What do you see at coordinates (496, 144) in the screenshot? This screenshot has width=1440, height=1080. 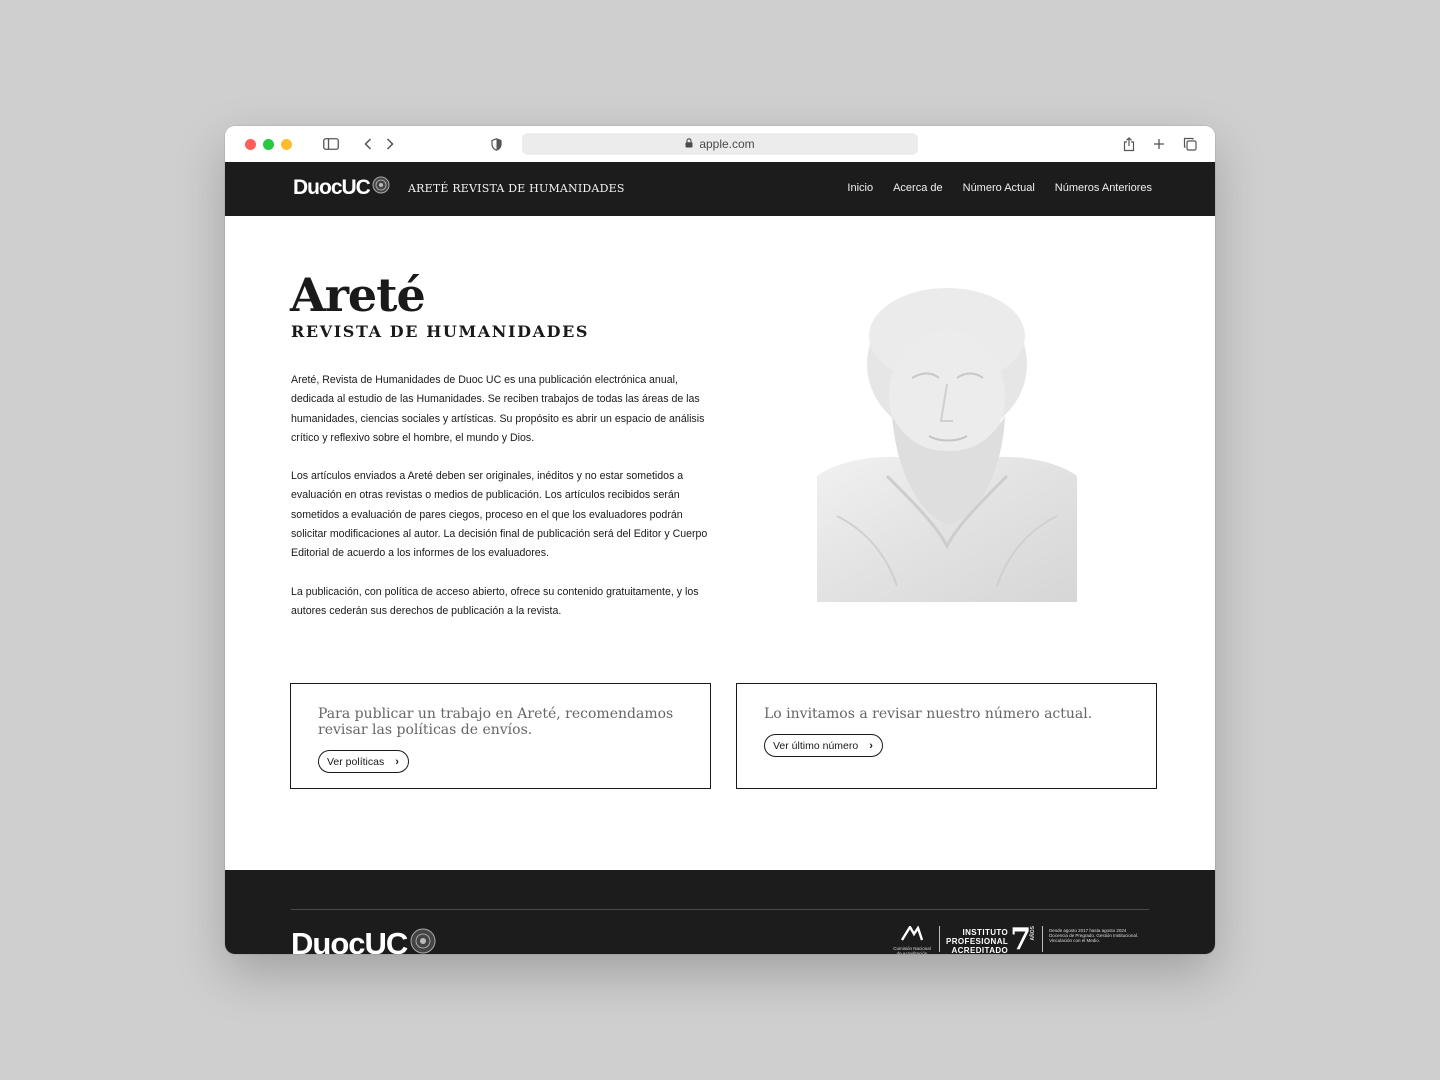 I see `privacy-shield-icon` at bounding box center [496, 144].